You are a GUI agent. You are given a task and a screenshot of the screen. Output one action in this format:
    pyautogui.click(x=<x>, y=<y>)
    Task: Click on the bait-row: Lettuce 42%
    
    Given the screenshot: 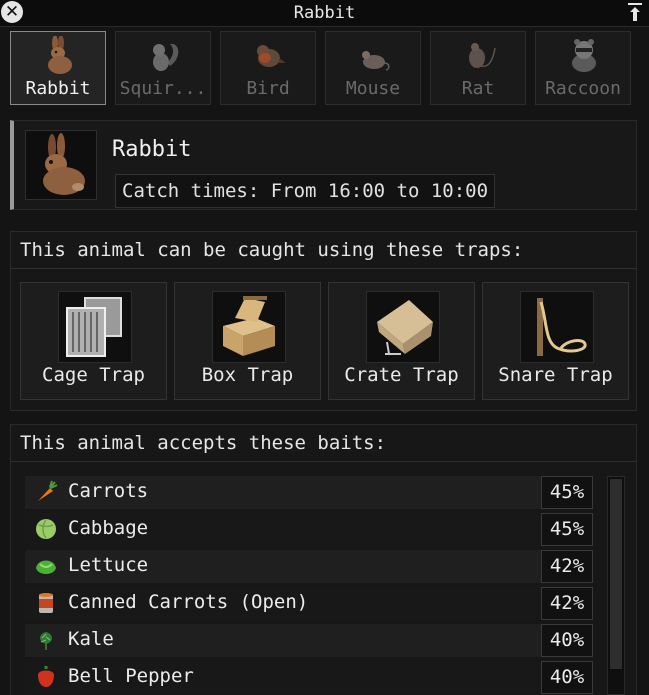 What is the action you would take?
    pyautogui.click(x=309, y=566)
    